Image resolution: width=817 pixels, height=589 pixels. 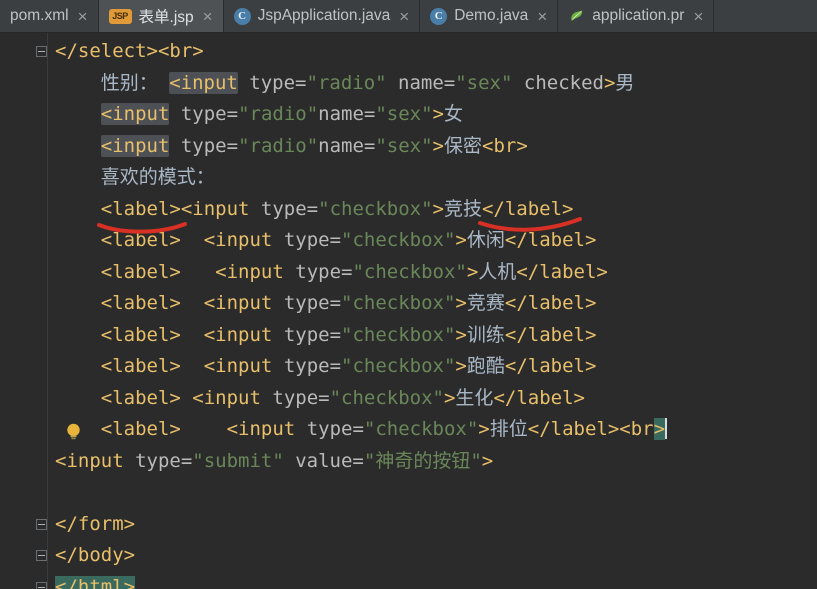 What do you see at coordinates (242, 16) in the screenshot?
I see `class-file-icon: C` at bounding box center [242, 16].